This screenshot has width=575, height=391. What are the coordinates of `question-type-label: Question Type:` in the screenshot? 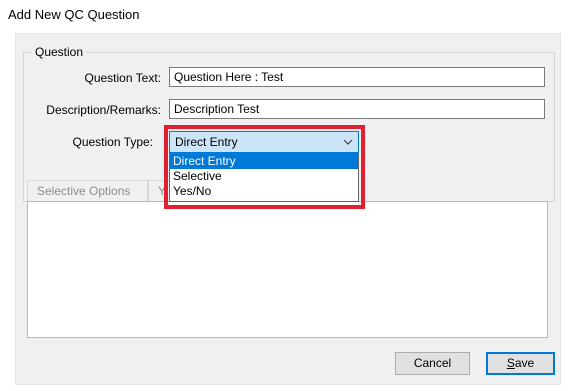 It's located at (113, 142).